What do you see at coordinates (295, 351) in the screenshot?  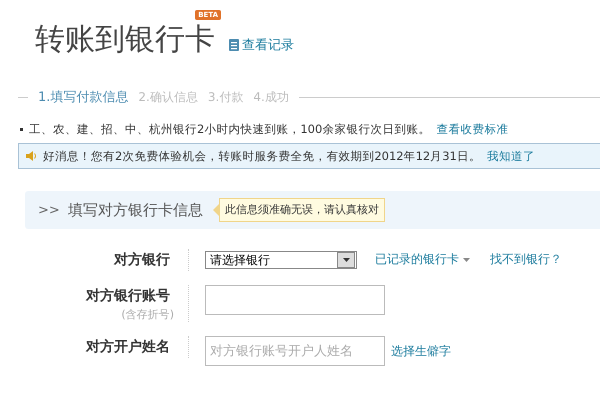 I see `input-field: 对方银行账号开户人姓名` at bounding box center [295, 351].